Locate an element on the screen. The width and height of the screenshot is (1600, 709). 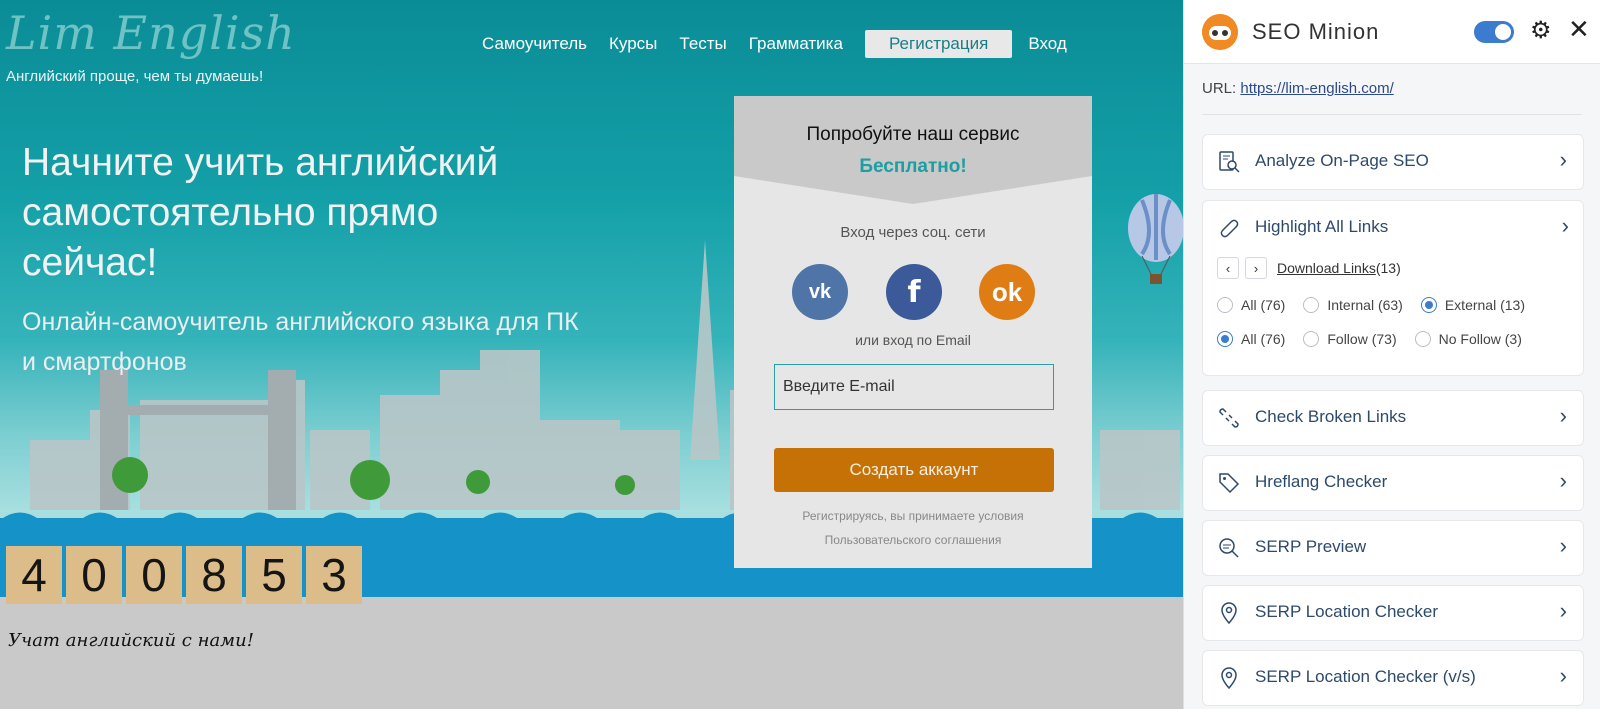
extension-toggle is located at coordinates (1494, 32).